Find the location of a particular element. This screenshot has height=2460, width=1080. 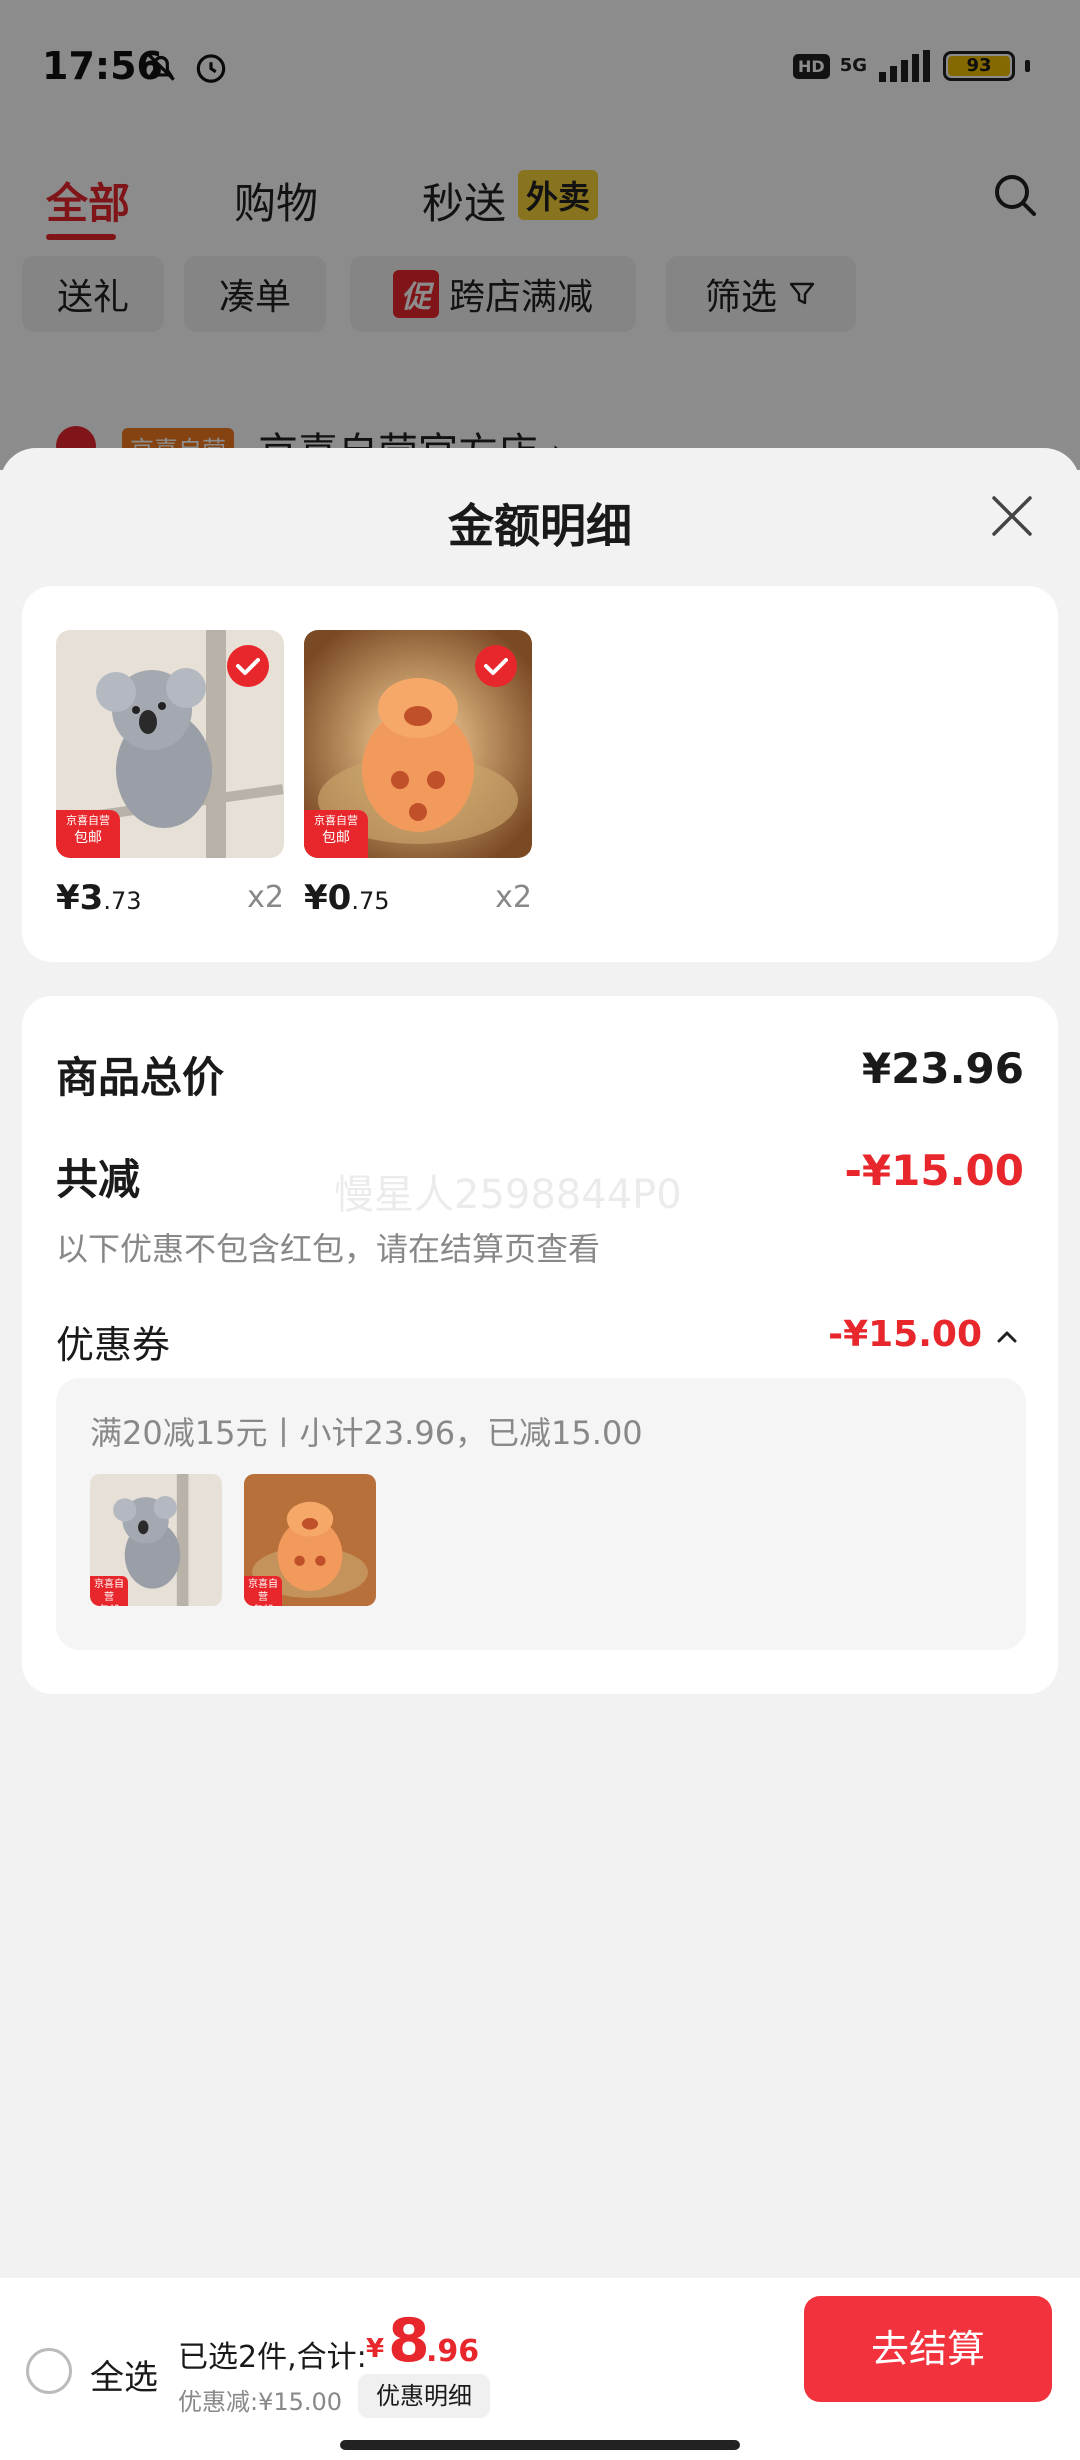

item-price: ¥0.75 is located at coordinates (347, 898).